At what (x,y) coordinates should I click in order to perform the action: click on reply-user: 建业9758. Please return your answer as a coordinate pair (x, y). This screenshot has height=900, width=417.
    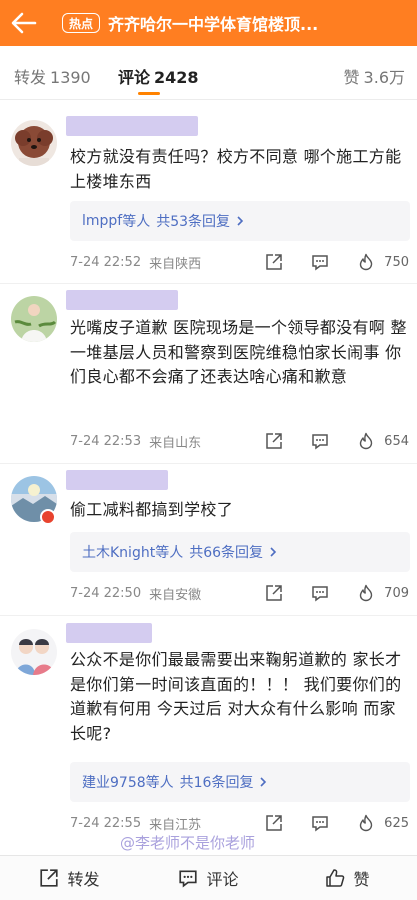
    Looking at the image, I should click on (114, 782).